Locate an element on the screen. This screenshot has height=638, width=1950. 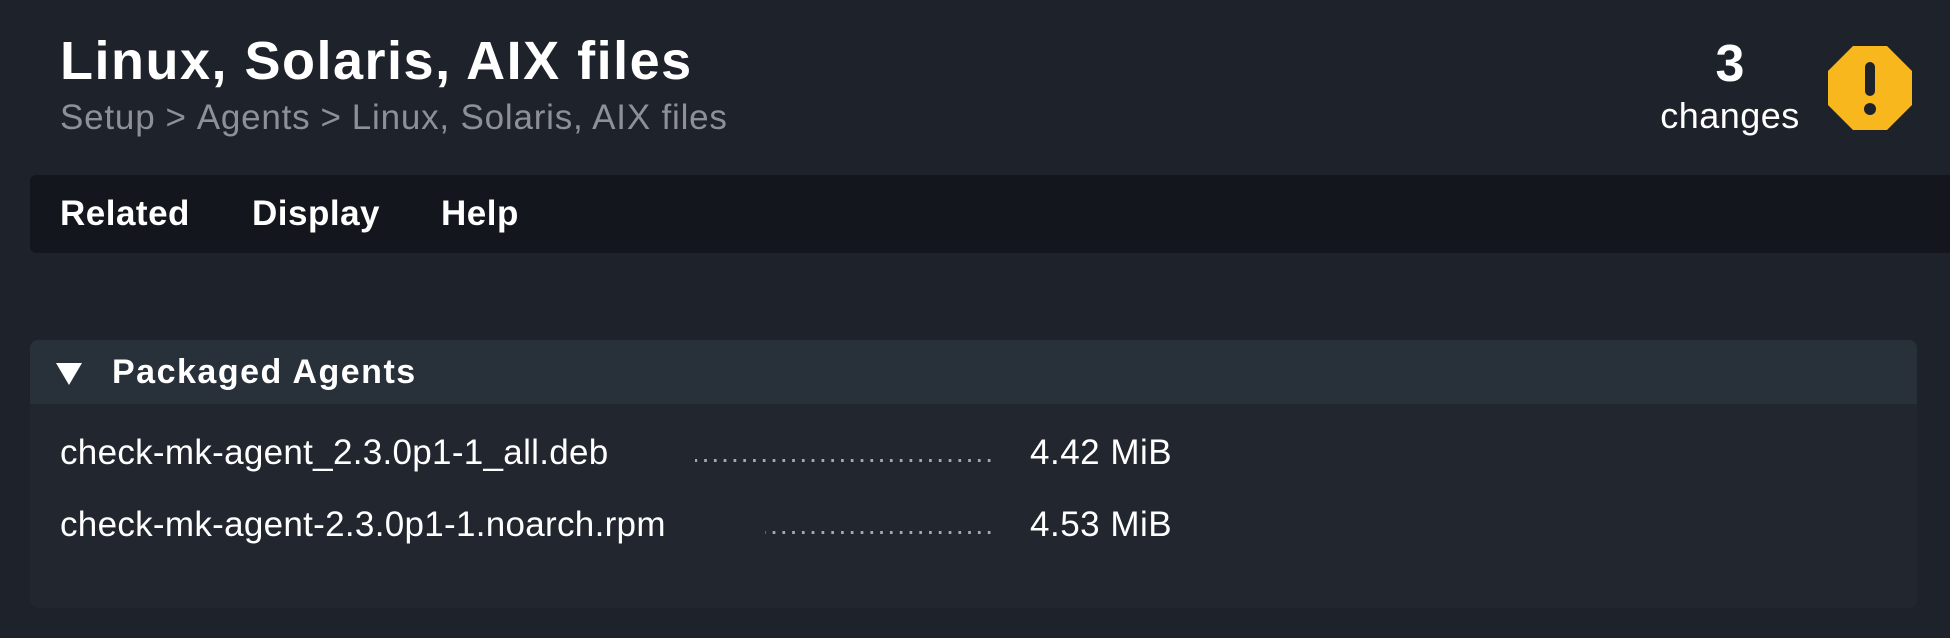
menu-related: Related is located at coordinates (125, 214).